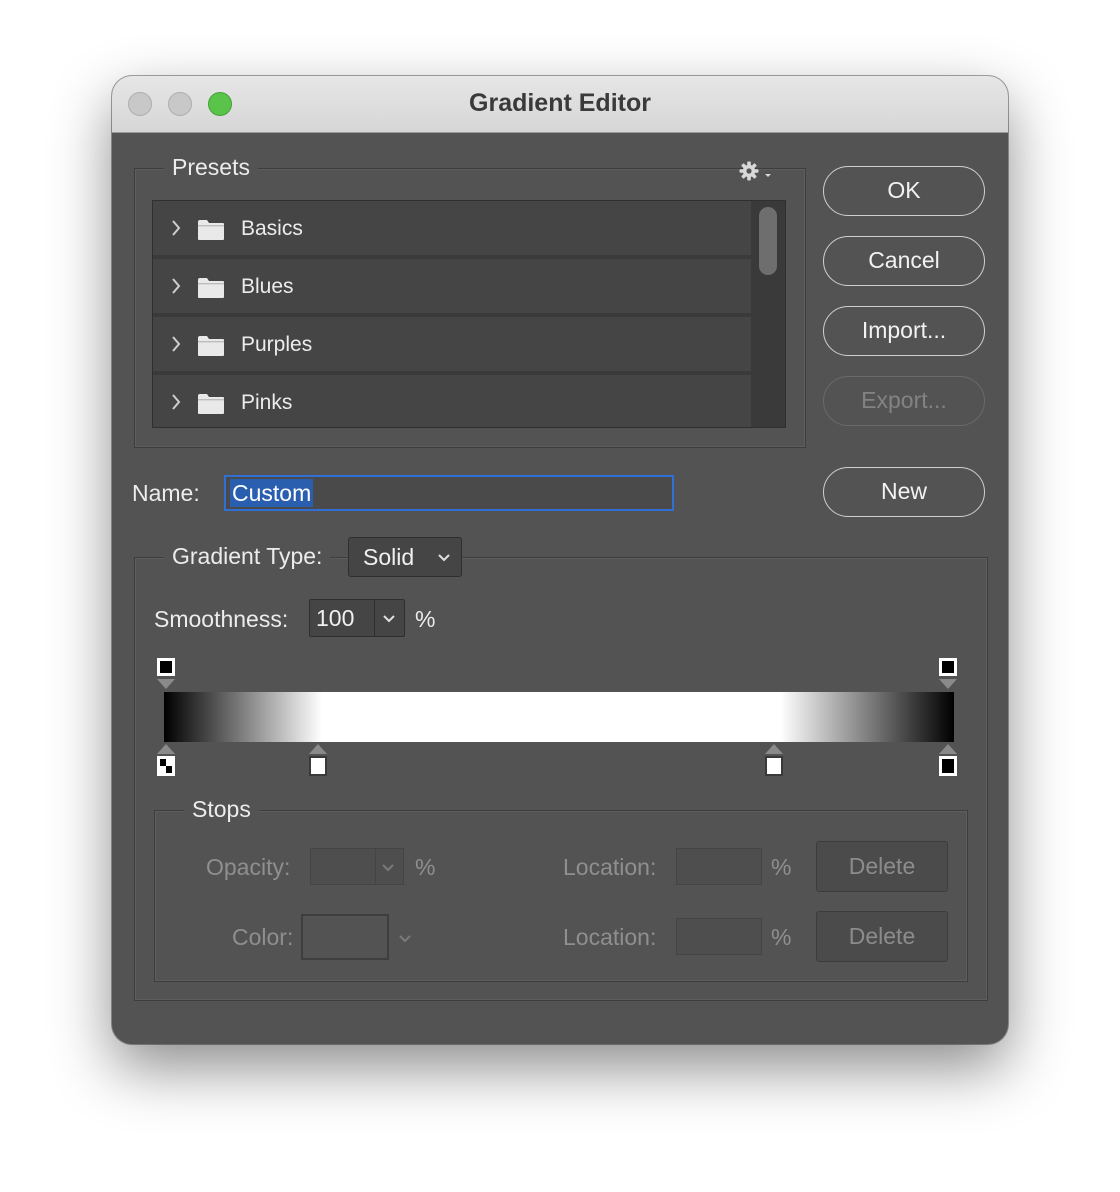 The height and width of the screenshot is (1192, 1120). I want to click on preset-folder-pinks: Pinks, so click(452, 401).